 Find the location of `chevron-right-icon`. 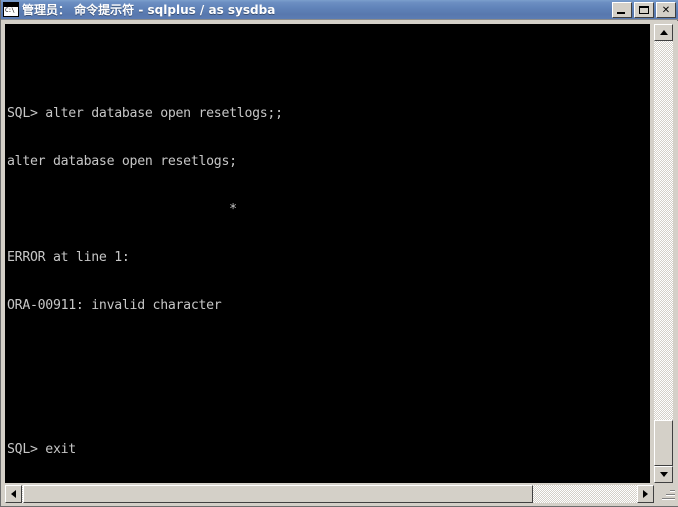

chevron-right-icon is located at coordinates (645, 494).